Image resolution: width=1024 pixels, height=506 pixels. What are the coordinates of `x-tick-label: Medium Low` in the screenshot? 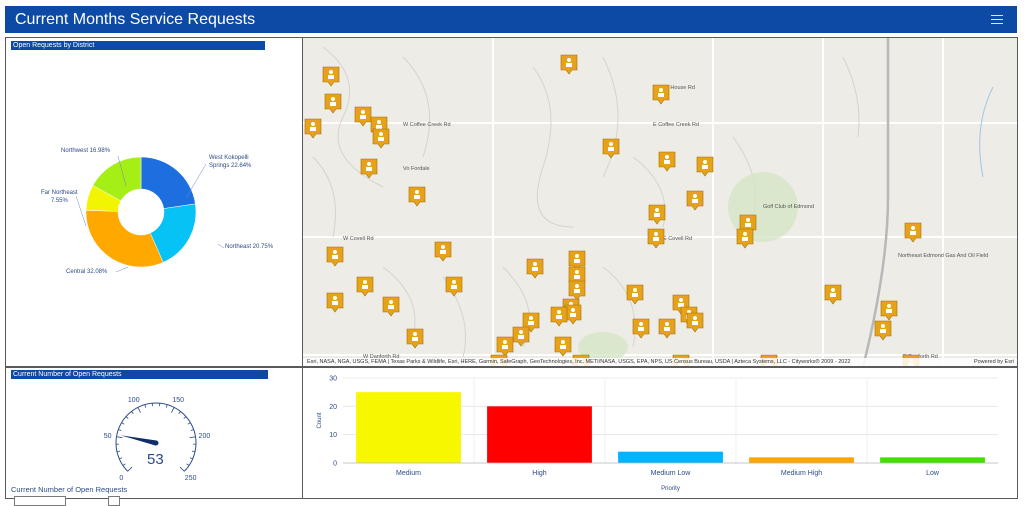 It's located at (671, 473).